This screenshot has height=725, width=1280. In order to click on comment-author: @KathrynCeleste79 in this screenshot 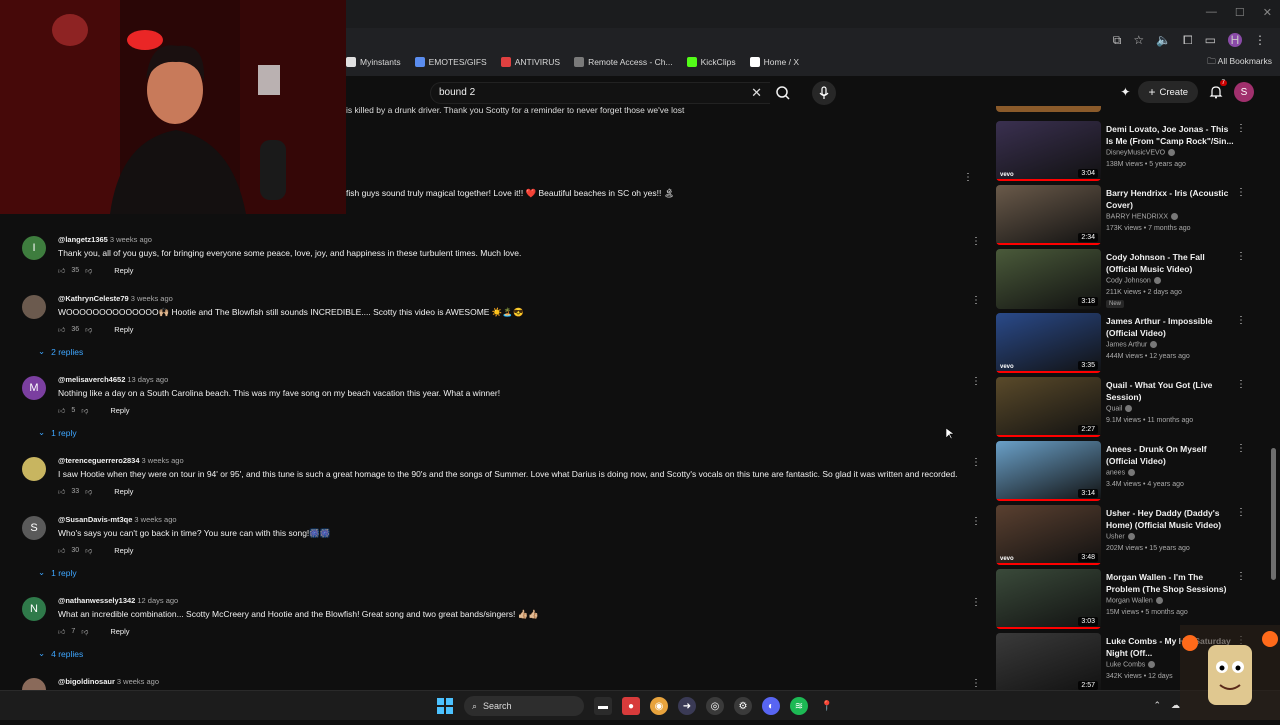, I will do `click(93, 298)`.